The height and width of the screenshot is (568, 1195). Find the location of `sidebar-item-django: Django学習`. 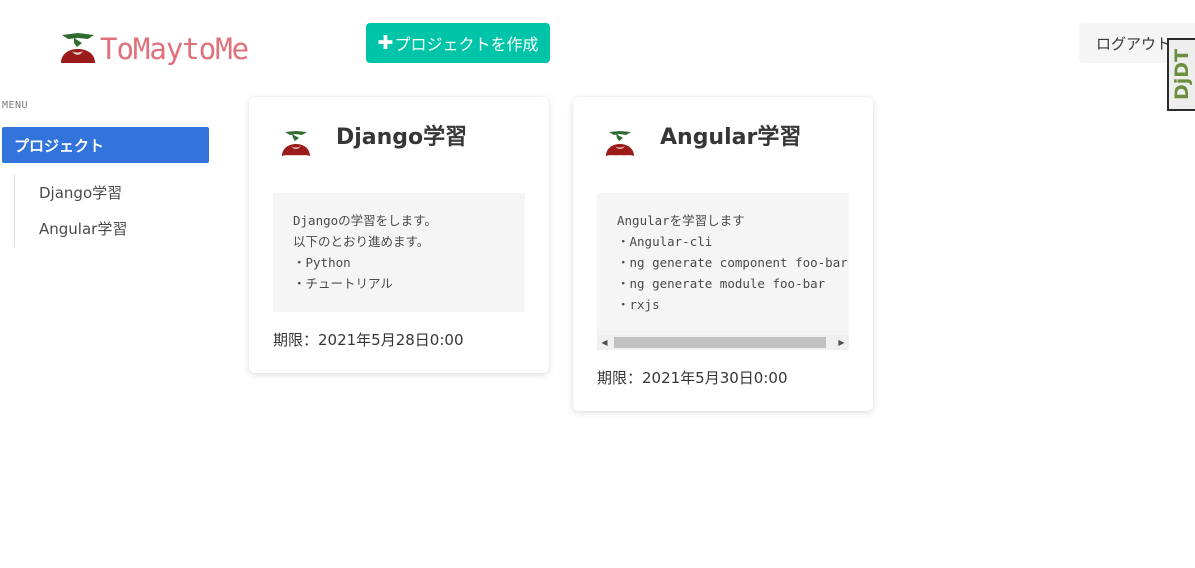

sidebar-item-django: Django学習 is located at coordinates (83, 193).